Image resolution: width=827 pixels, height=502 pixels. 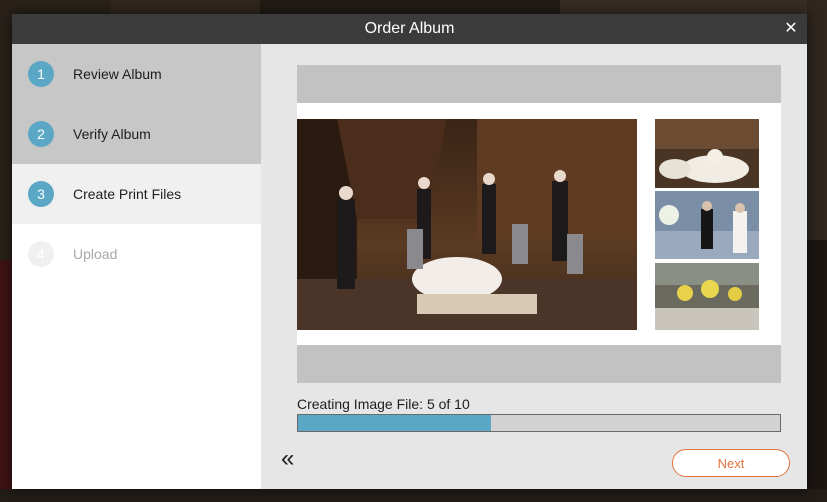 I want to click on step-verify-album: 2 Verify Album, so click(x=136, y=134).